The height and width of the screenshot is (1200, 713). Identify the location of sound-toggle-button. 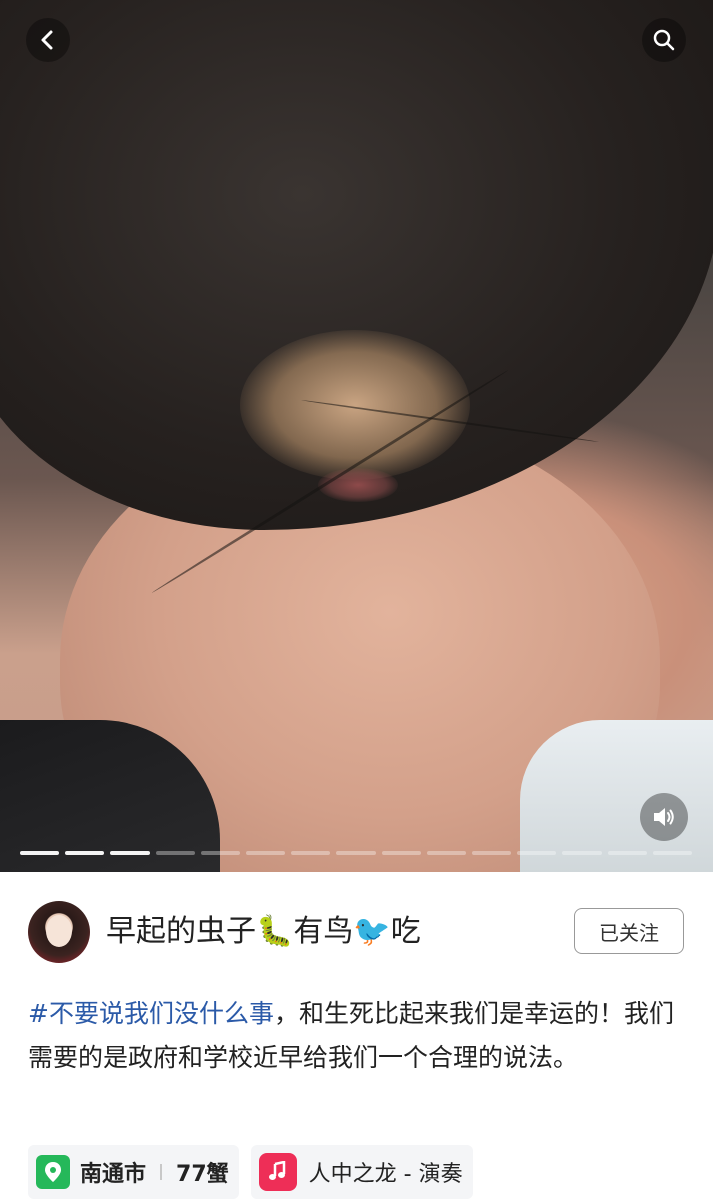
(664, 817).